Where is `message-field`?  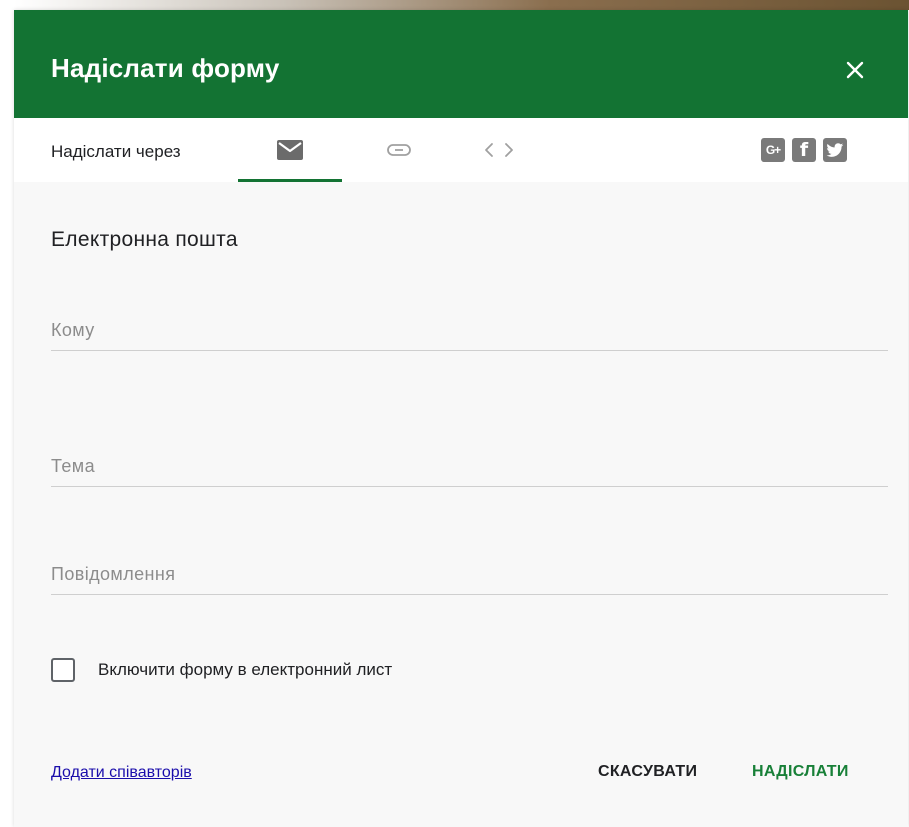
message-field is located at coordinates (469, 574).